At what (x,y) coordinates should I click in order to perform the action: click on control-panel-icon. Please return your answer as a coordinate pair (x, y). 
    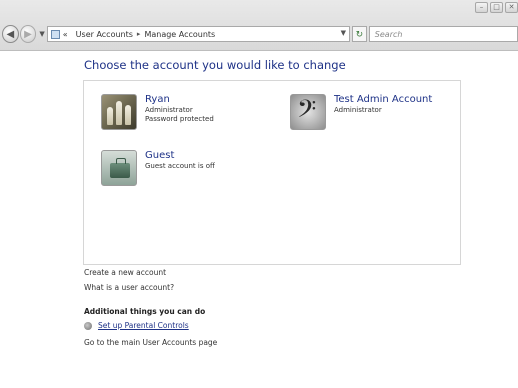
    Looking at the image, I should click on (55, 34).